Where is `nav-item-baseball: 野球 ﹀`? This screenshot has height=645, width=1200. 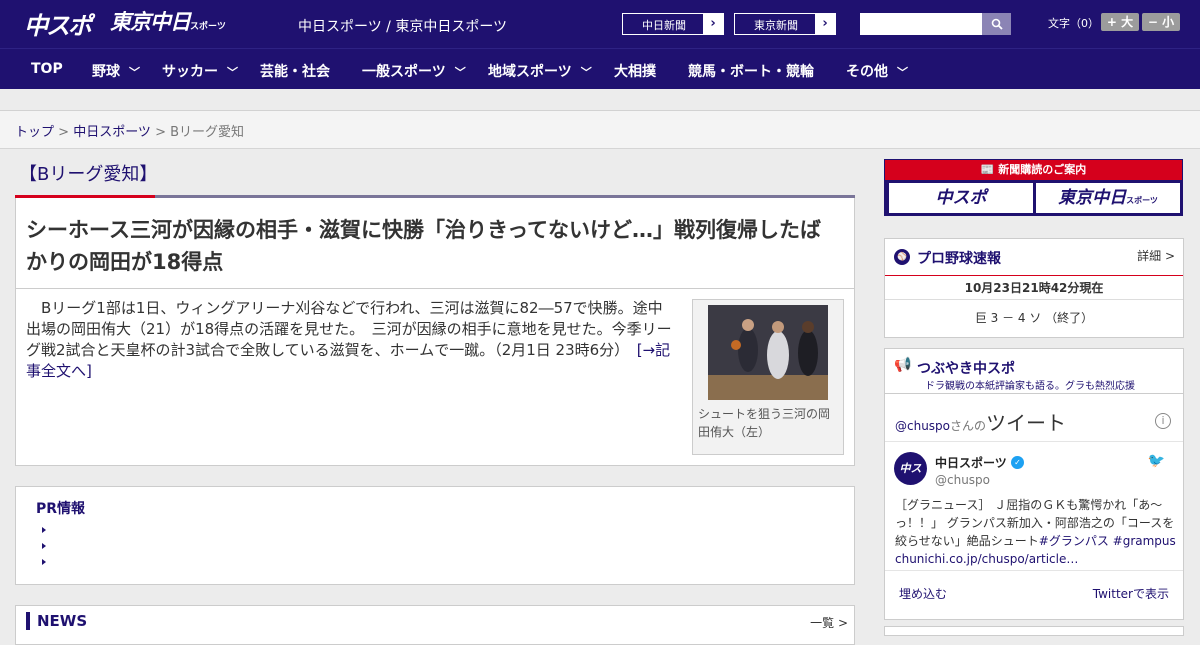
nav-item-baseball: 野球 ﹀ is located at coordinates (116, 71).